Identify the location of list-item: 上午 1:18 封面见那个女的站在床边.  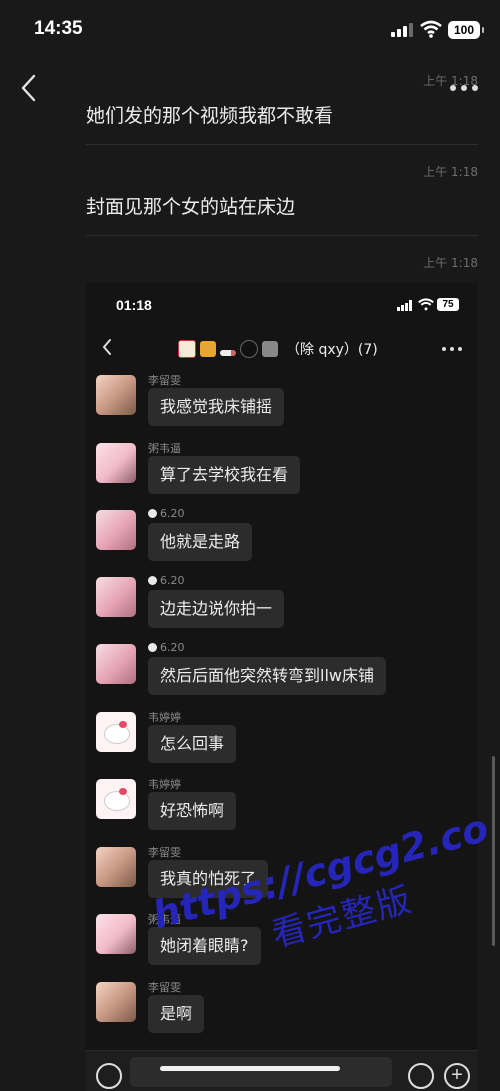
(282, 199).